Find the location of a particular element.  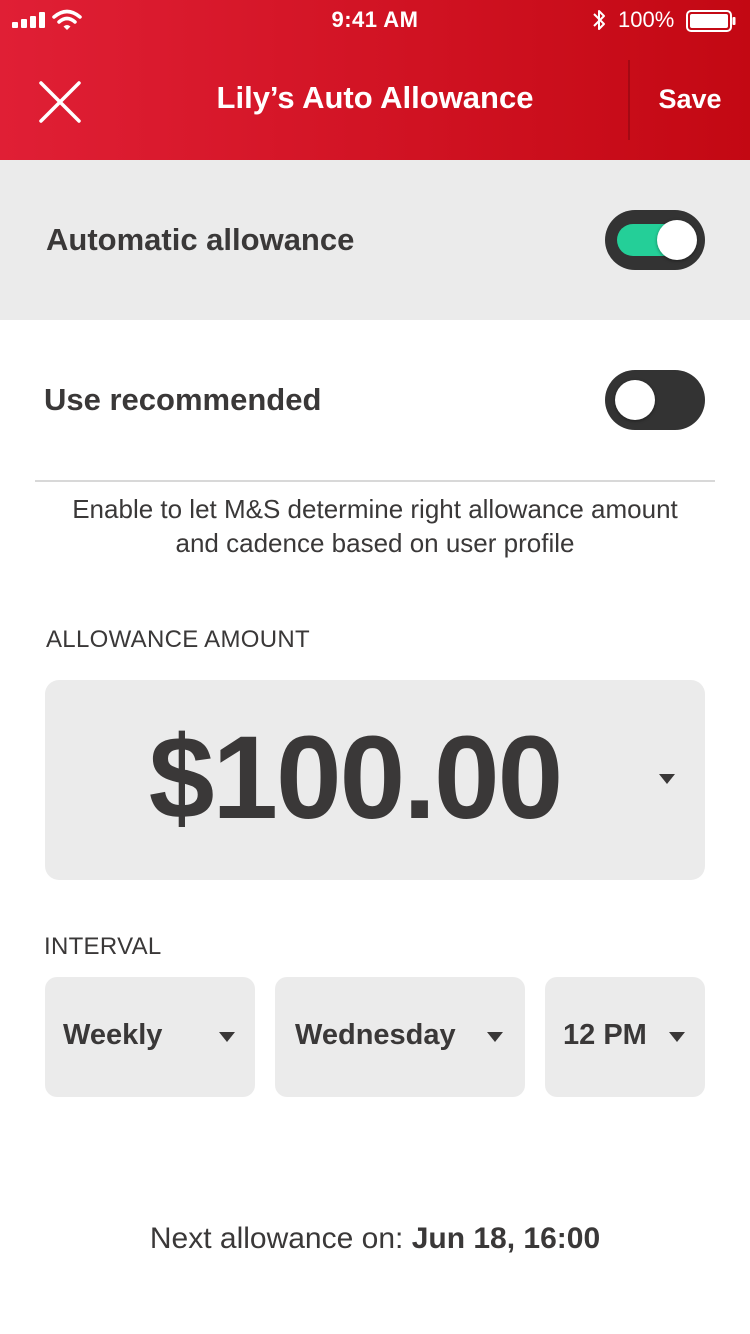

next-allowance-prefix: Next allowance on: is located at coordinates (276, 1238).